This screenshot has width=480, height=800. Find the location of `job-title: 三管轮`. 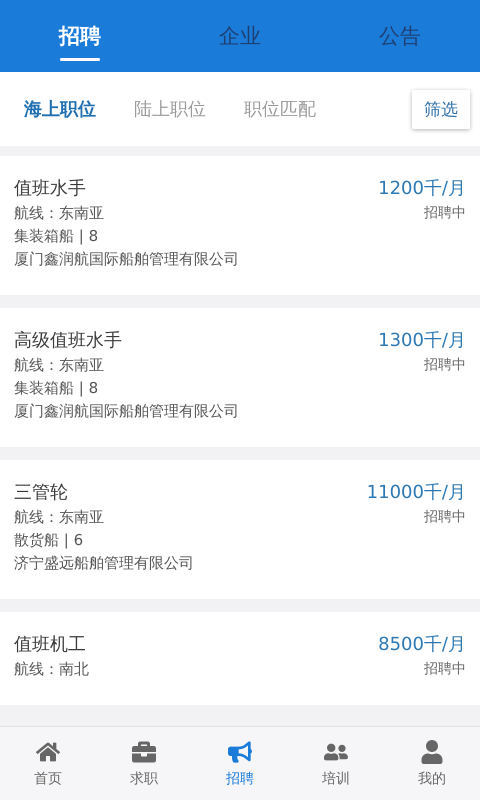

job-title: 三管轮 is located at coordinates (41, 492).